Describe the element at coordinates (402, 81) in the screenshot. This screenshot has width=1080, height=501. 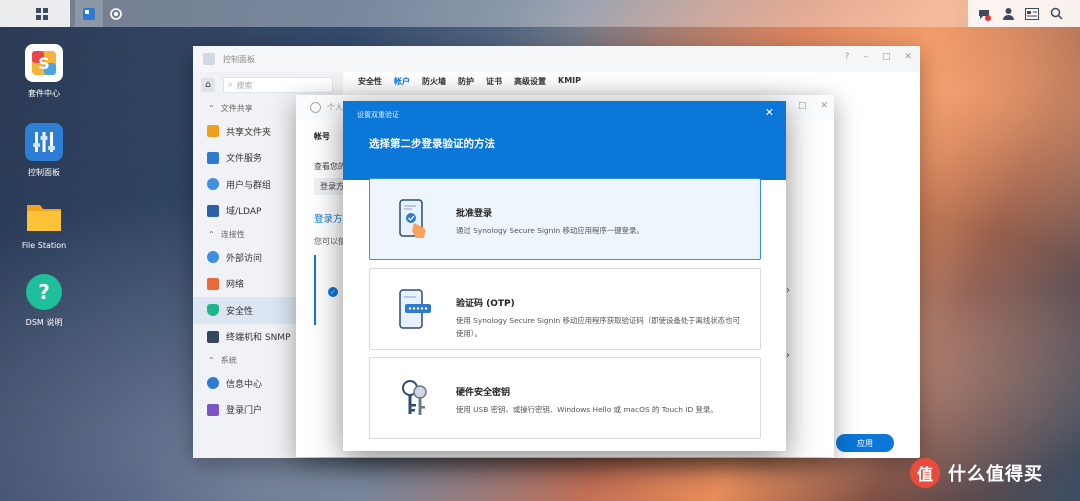
I see `tab-account: 帐户` at that location.